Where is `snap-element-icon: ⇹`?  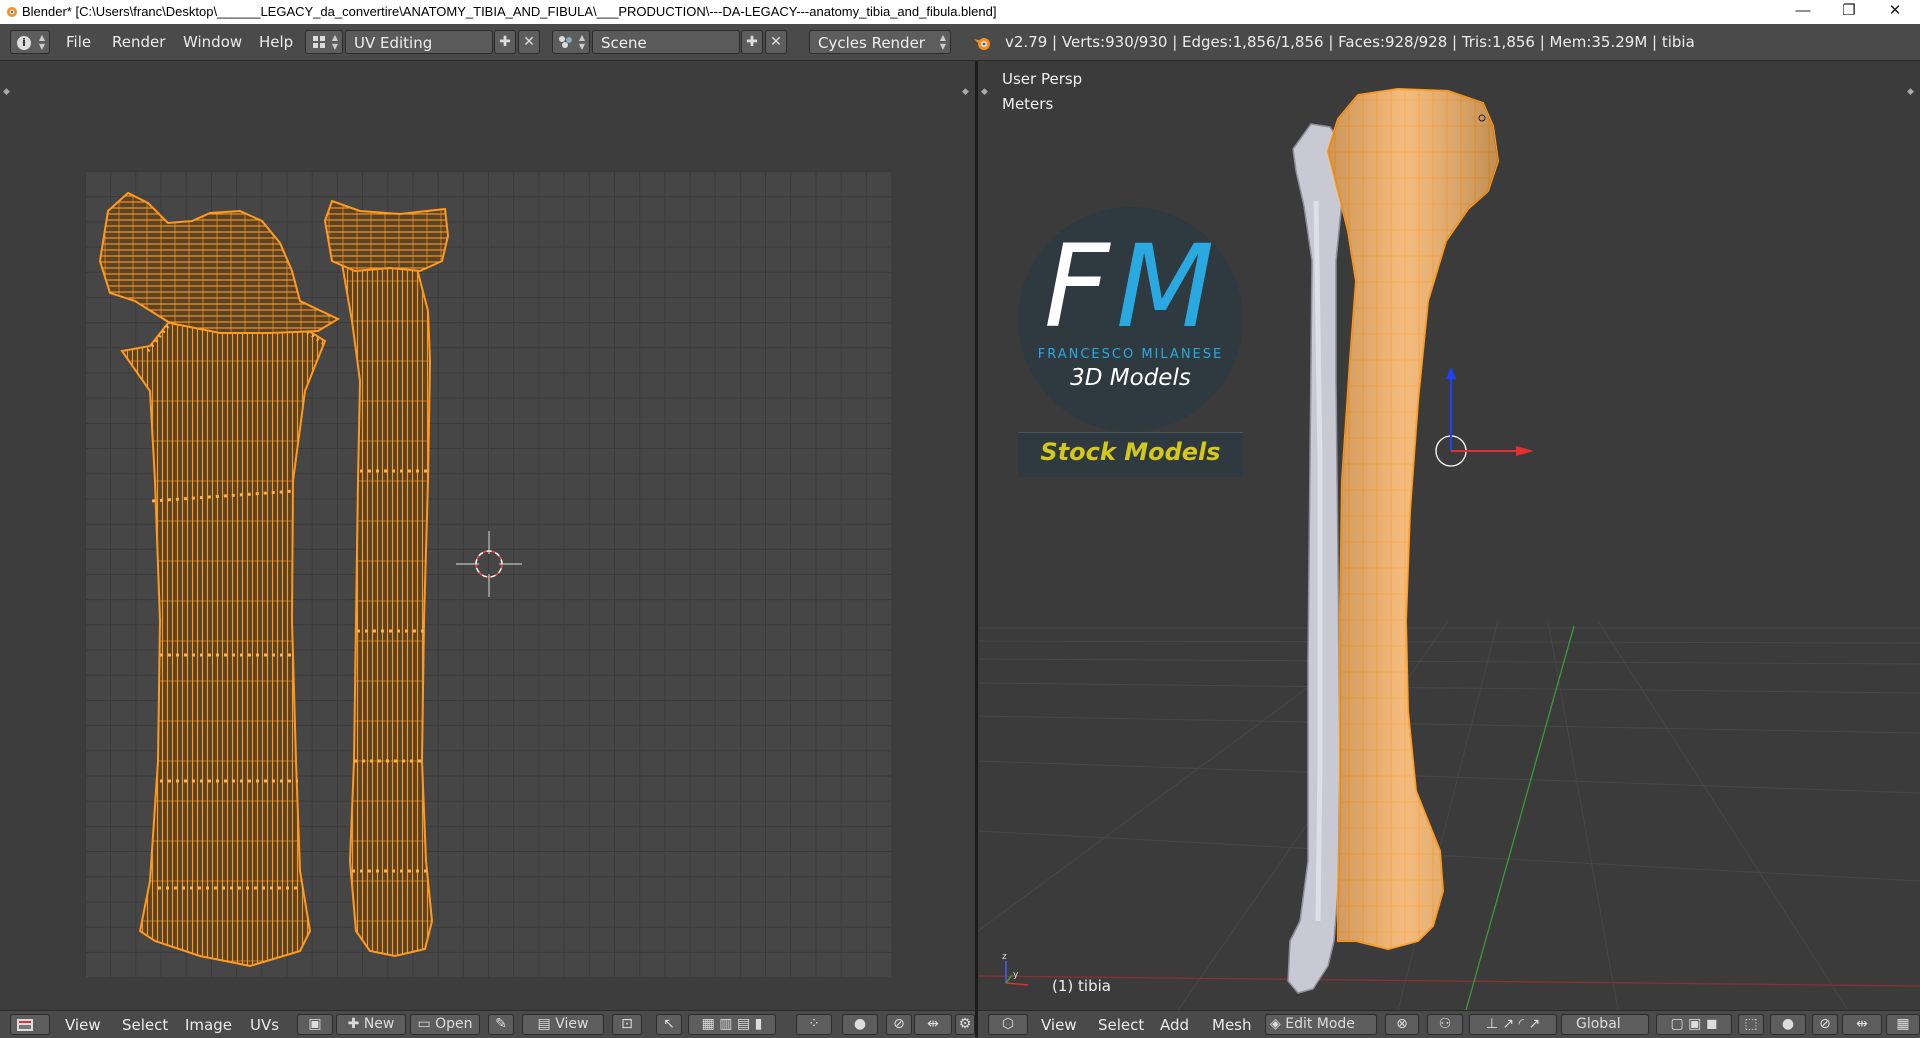
snap-element-icon: ⇹ is located at coordinates (1862, 1024).